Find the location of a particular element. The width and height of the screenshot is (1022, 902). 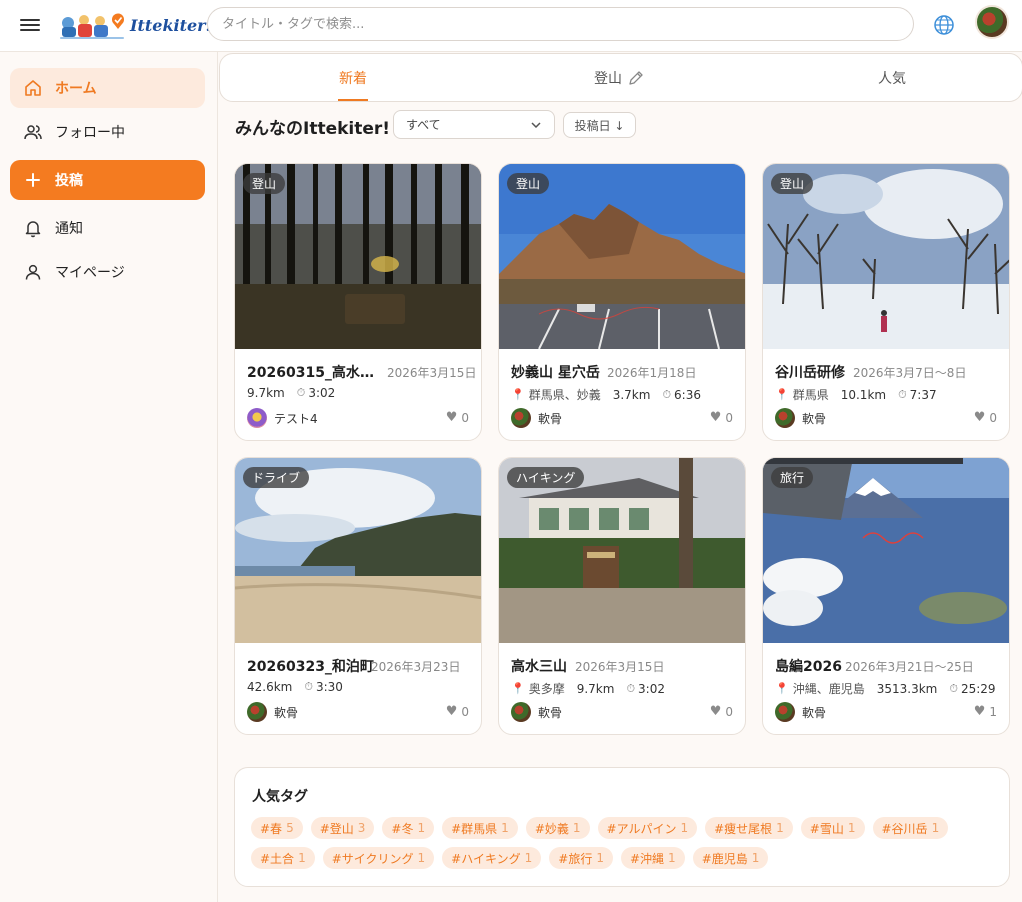

tag-name: #登山 is located at coordinates (336, 828).